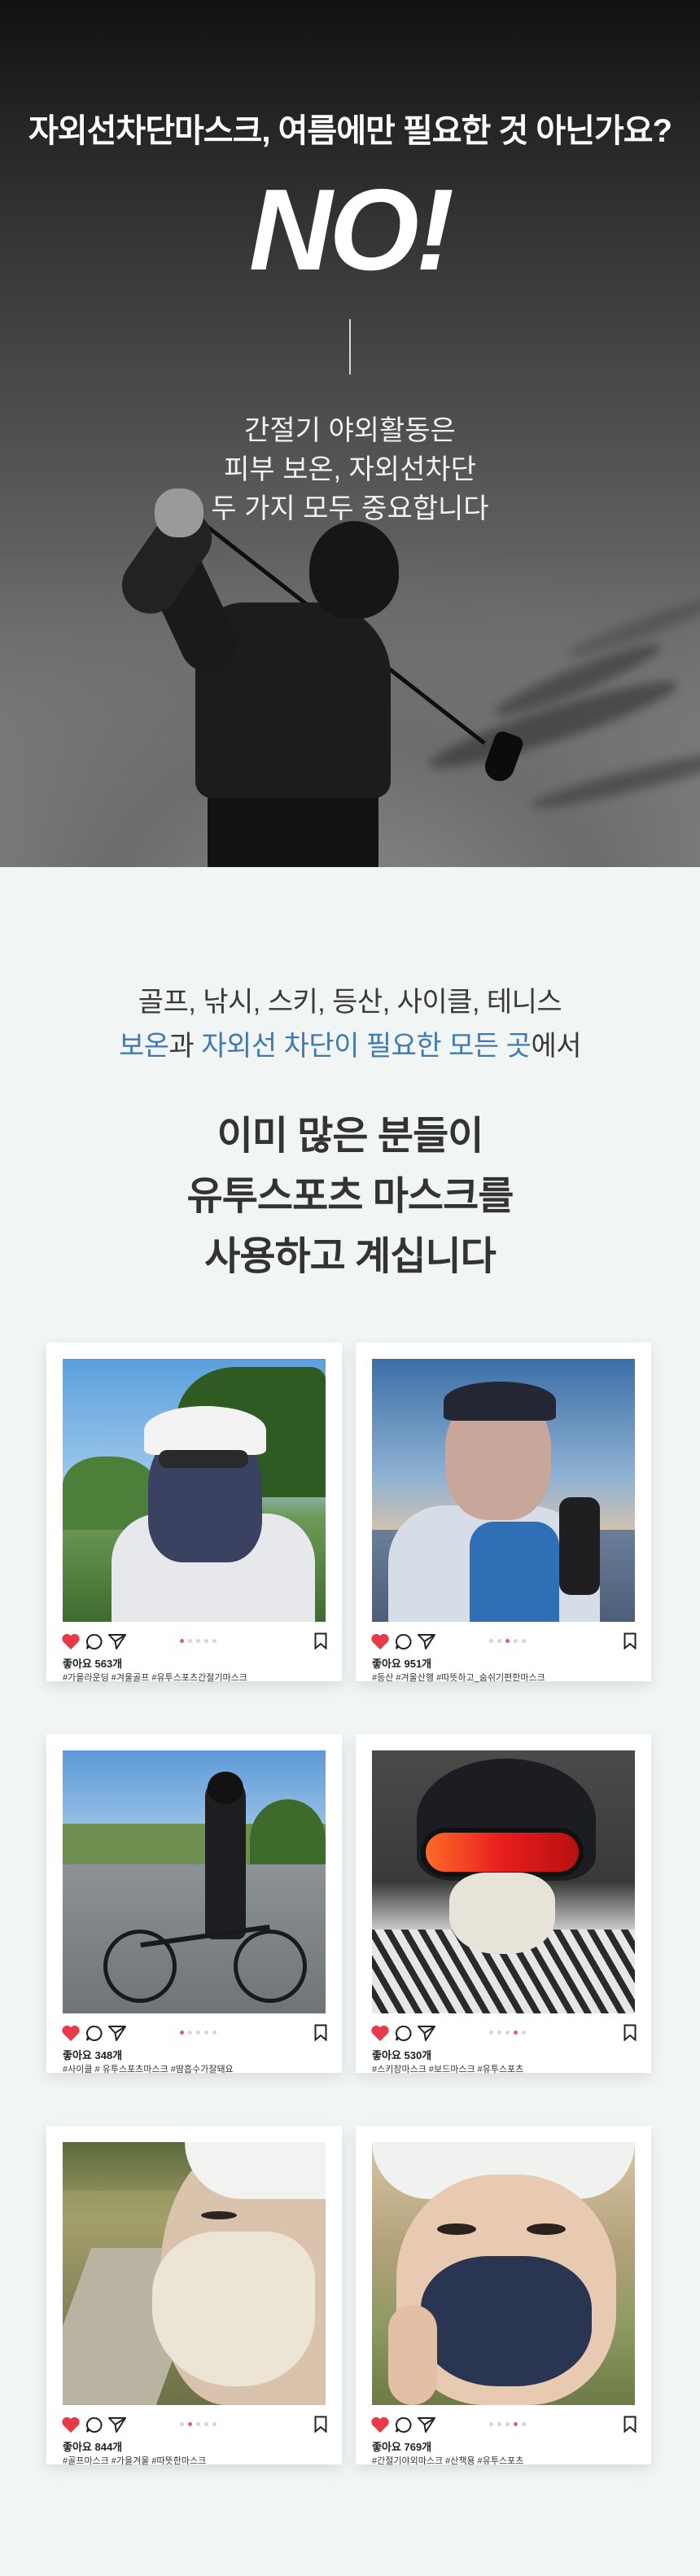 The height and width of the screenshot is (2576, 700). What do you see at coordinates (93, 2447) in the screenshot?
I see `likes-count: 좋아요 844개` at bounding box center [93, 2447].